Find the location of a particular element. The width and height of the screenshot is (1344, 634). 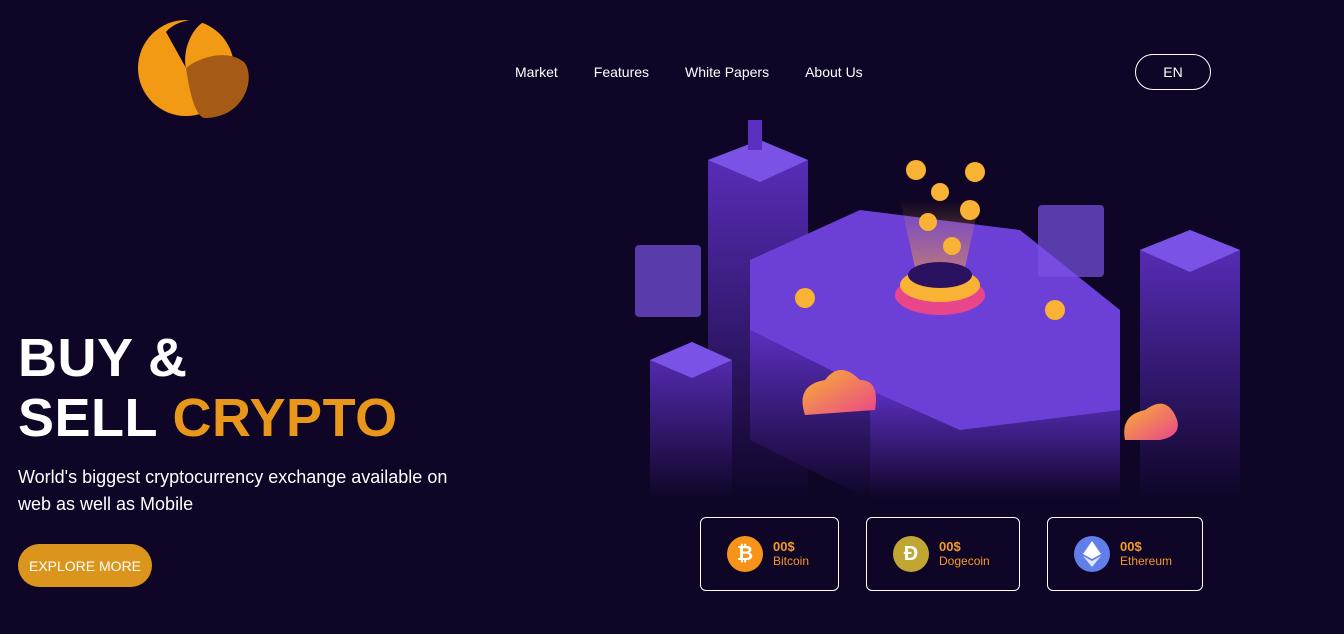

coin-card-ethereum: 00$ Ethereum is located at coordinates (1125, 554).